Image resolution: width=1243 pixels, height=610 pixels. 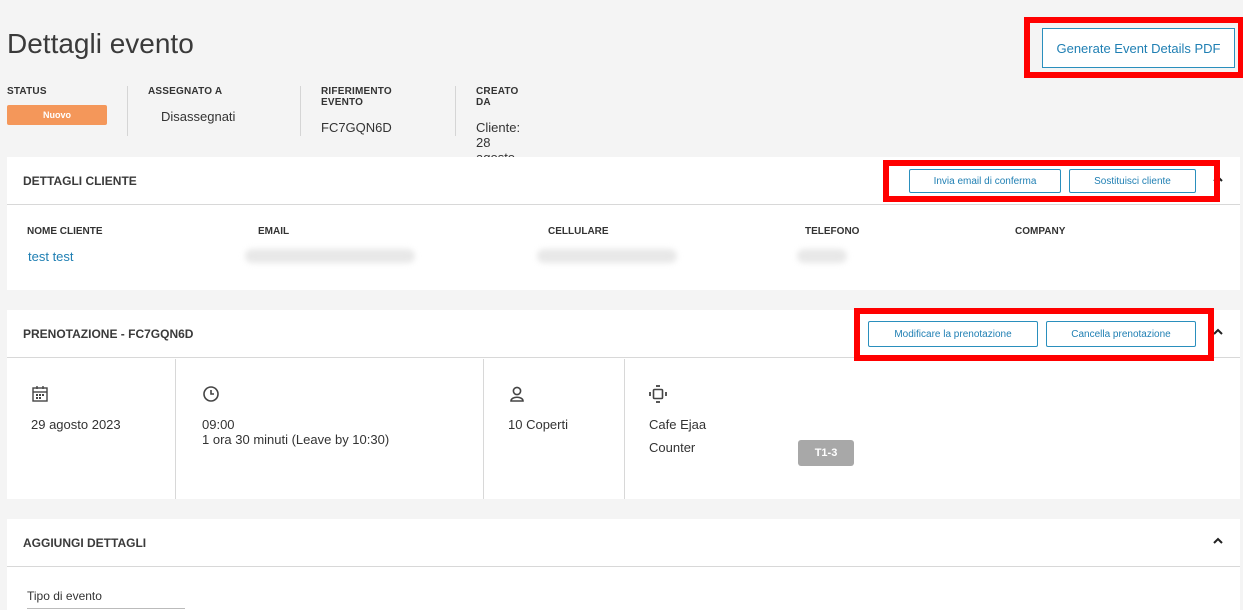 I want to click on table-tag: T1-3, so click(x=826, y=453).